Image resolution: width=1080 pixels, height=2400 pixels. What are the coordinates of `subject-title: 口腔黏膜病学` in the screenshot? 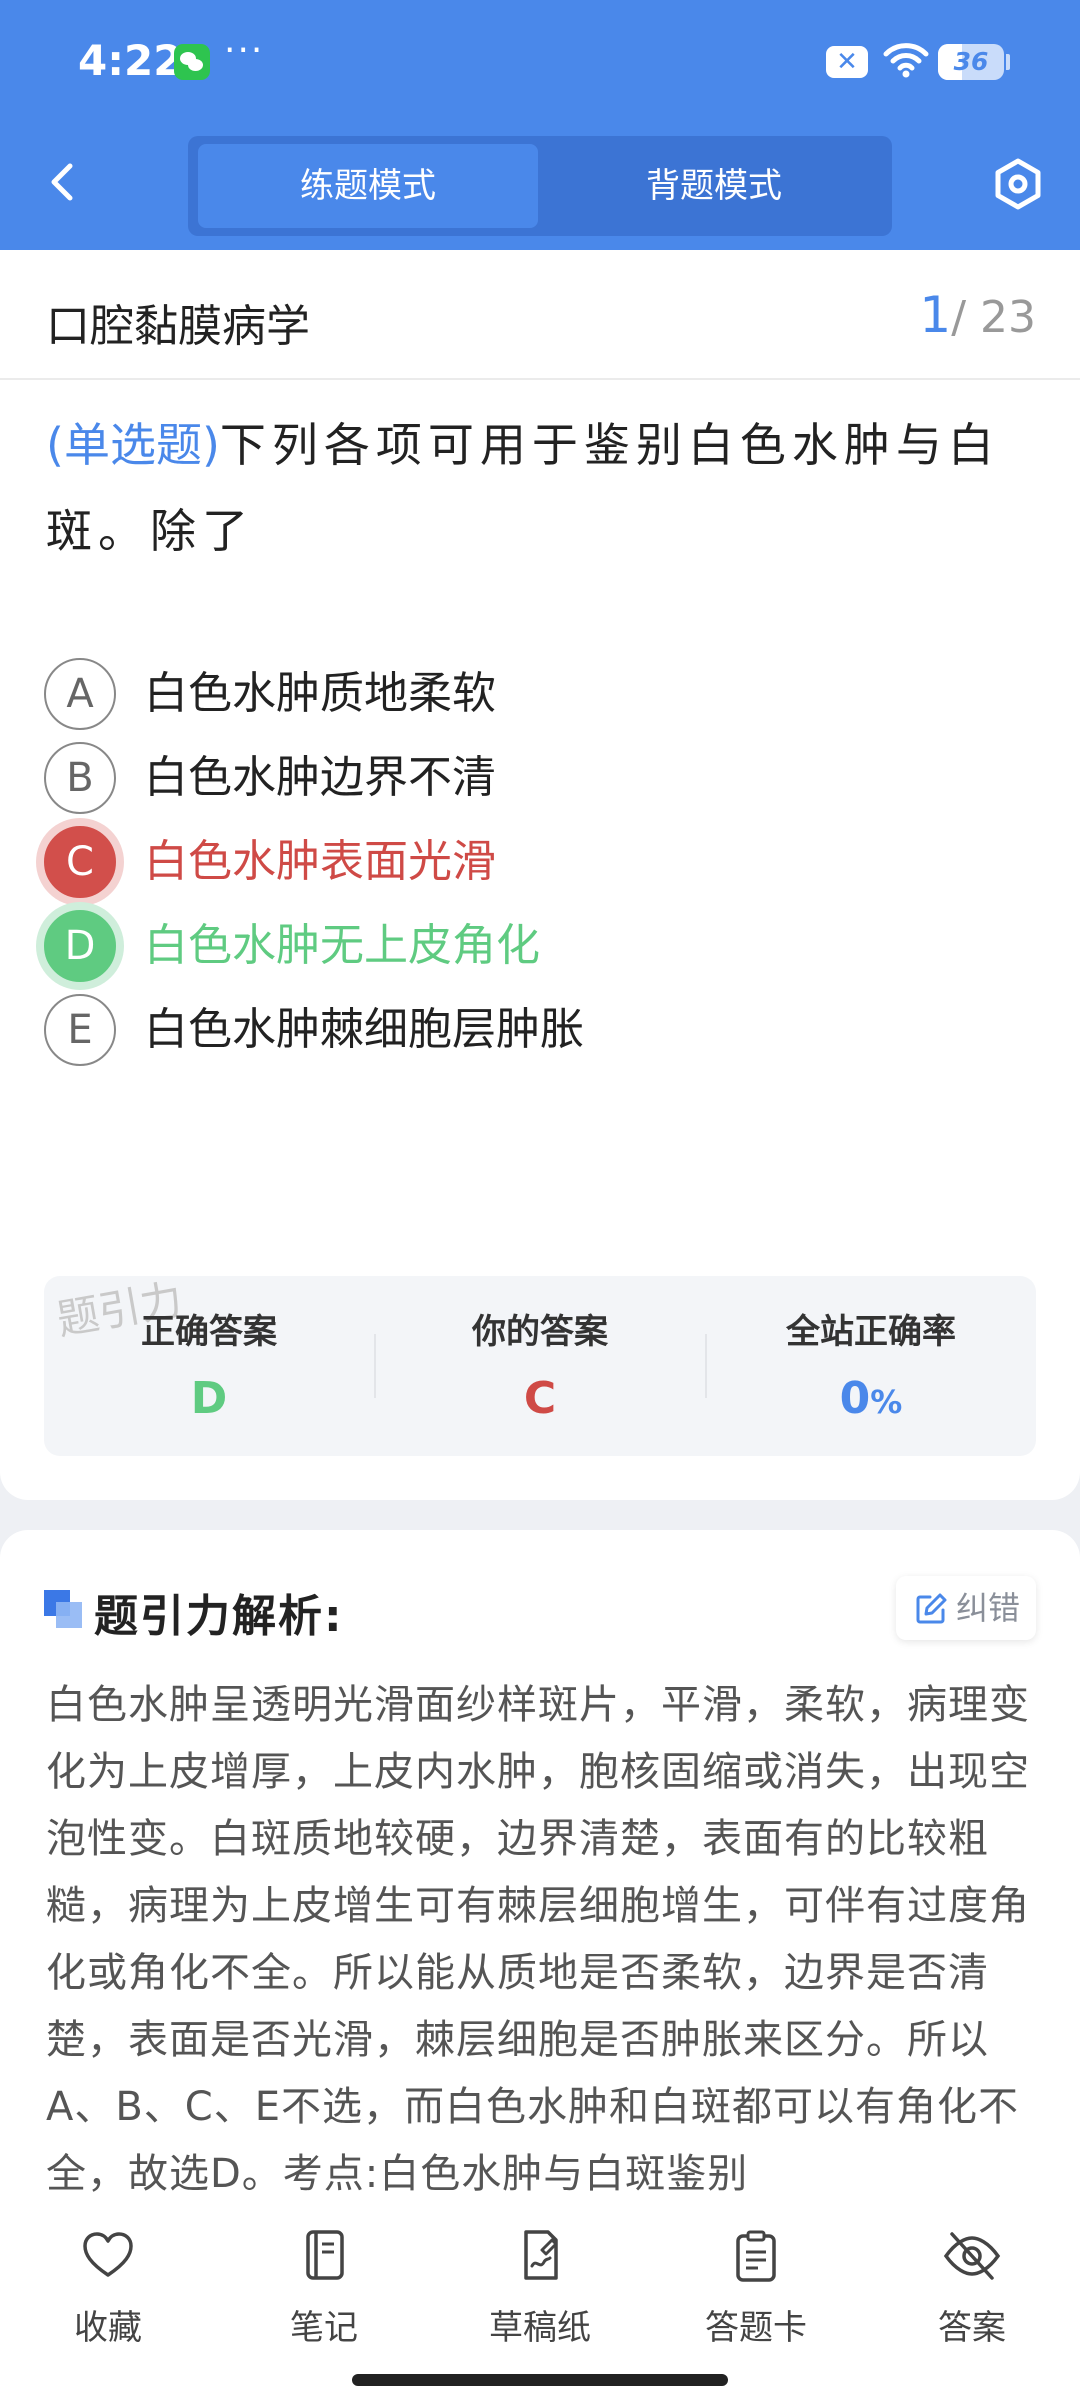 It's located at (178, 326).